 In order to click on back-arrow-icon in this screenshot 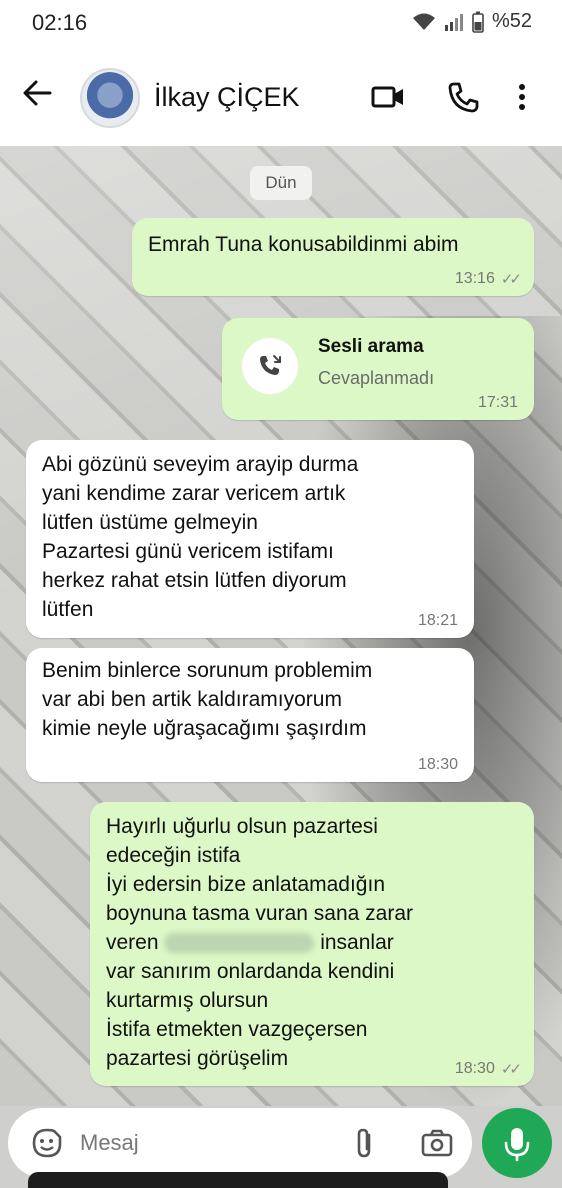, I will do `click(37, 93)`.